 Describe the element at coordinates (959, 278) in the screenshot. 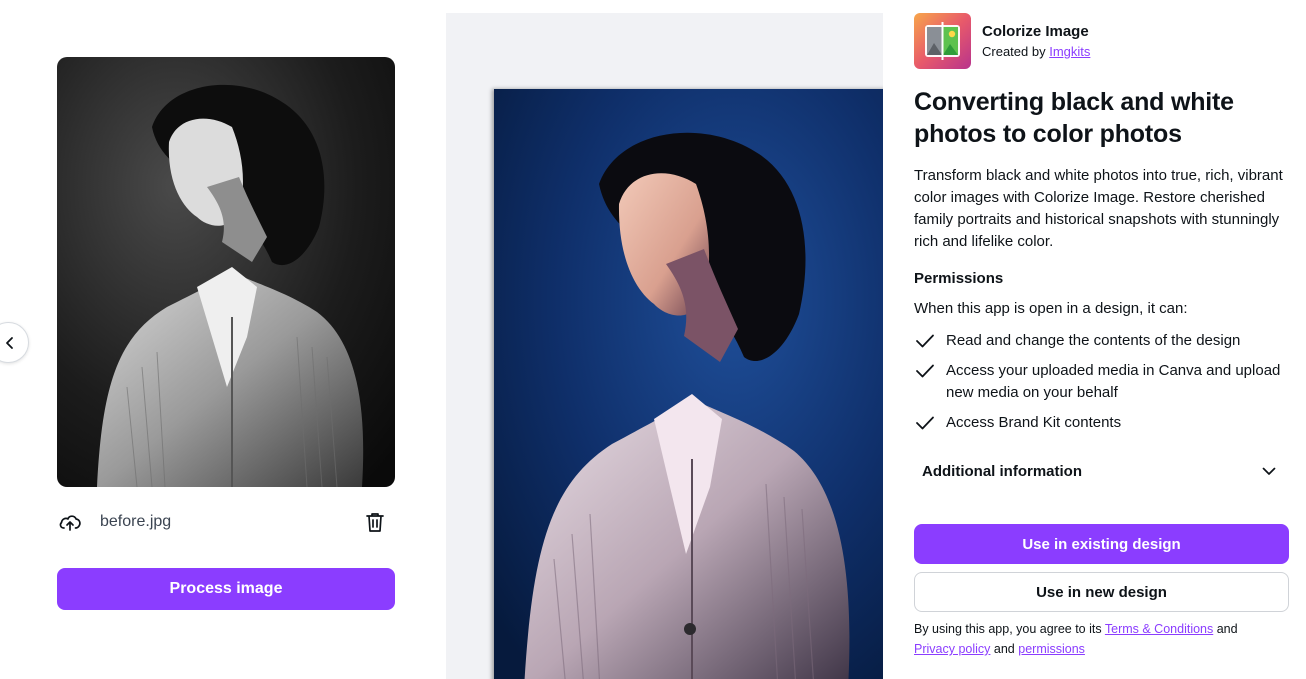

I see `permissions-title: Permissions` at that location.